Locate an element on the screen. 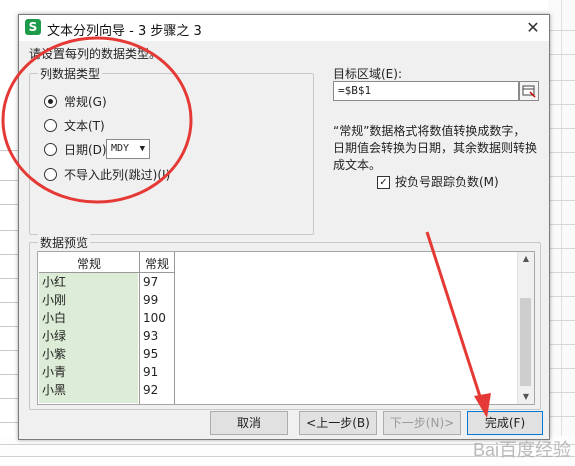 Image resolution: width=575 pixels, height=466 pixels. preview-cell-score: 97 is located at coordinates (151, 282).